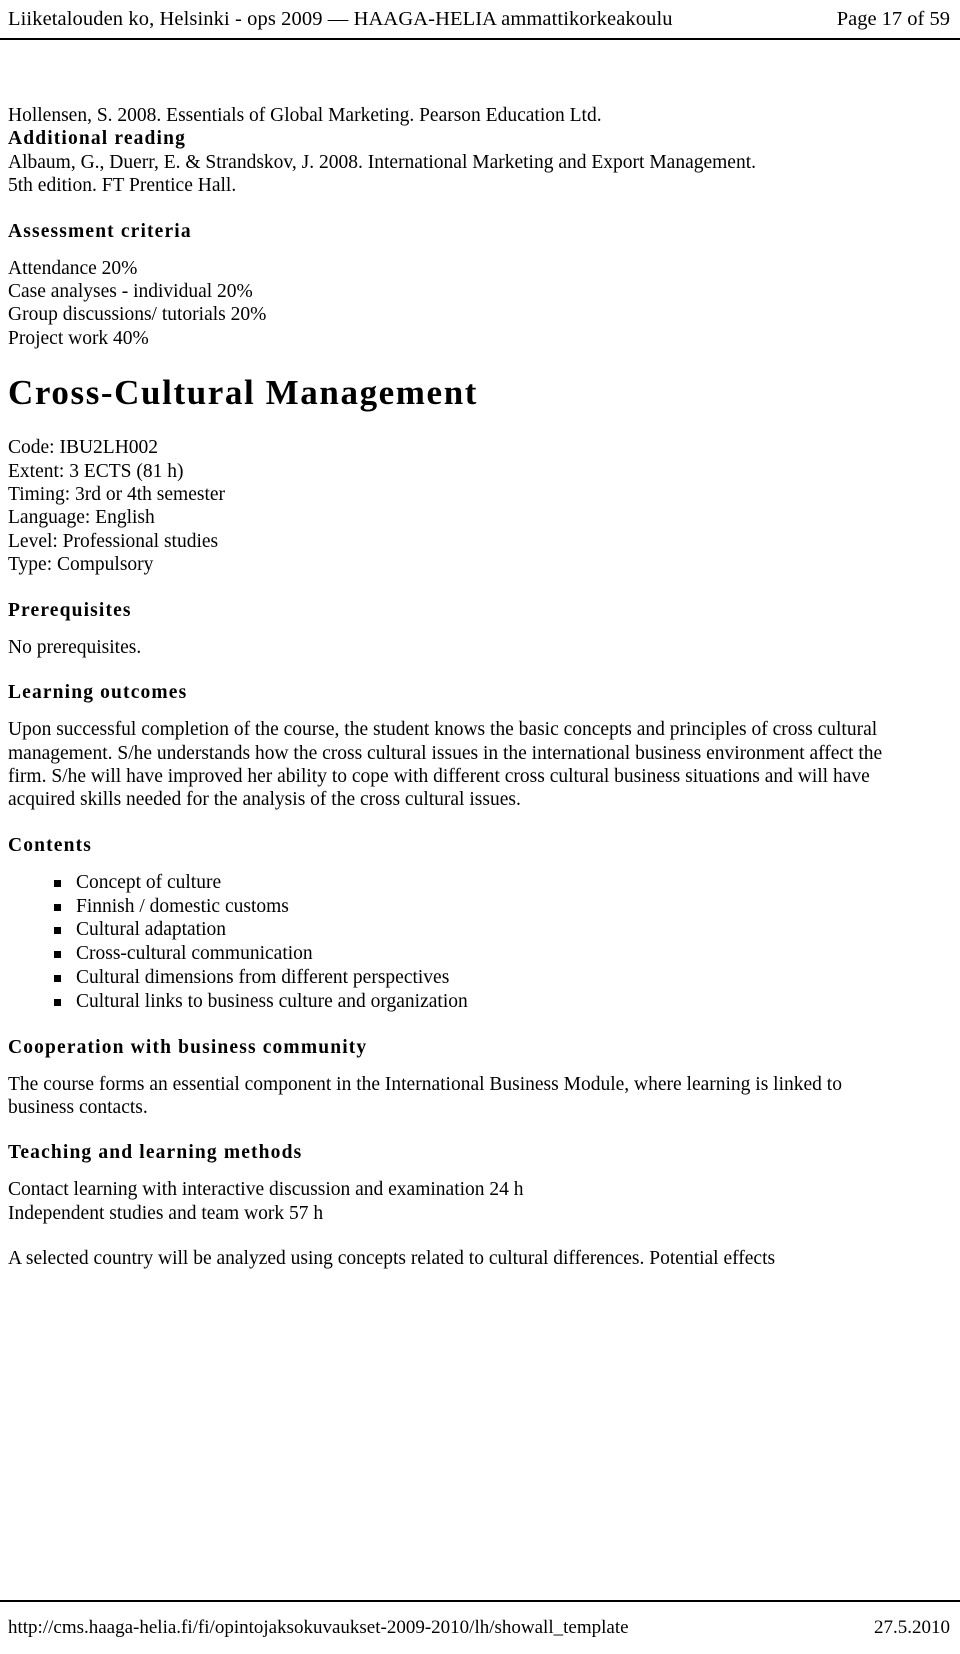  Describe the element at coordinates (100, 231) in the screenshot. I see `assessment-criteria-heading: Assessment criteria` at that location.